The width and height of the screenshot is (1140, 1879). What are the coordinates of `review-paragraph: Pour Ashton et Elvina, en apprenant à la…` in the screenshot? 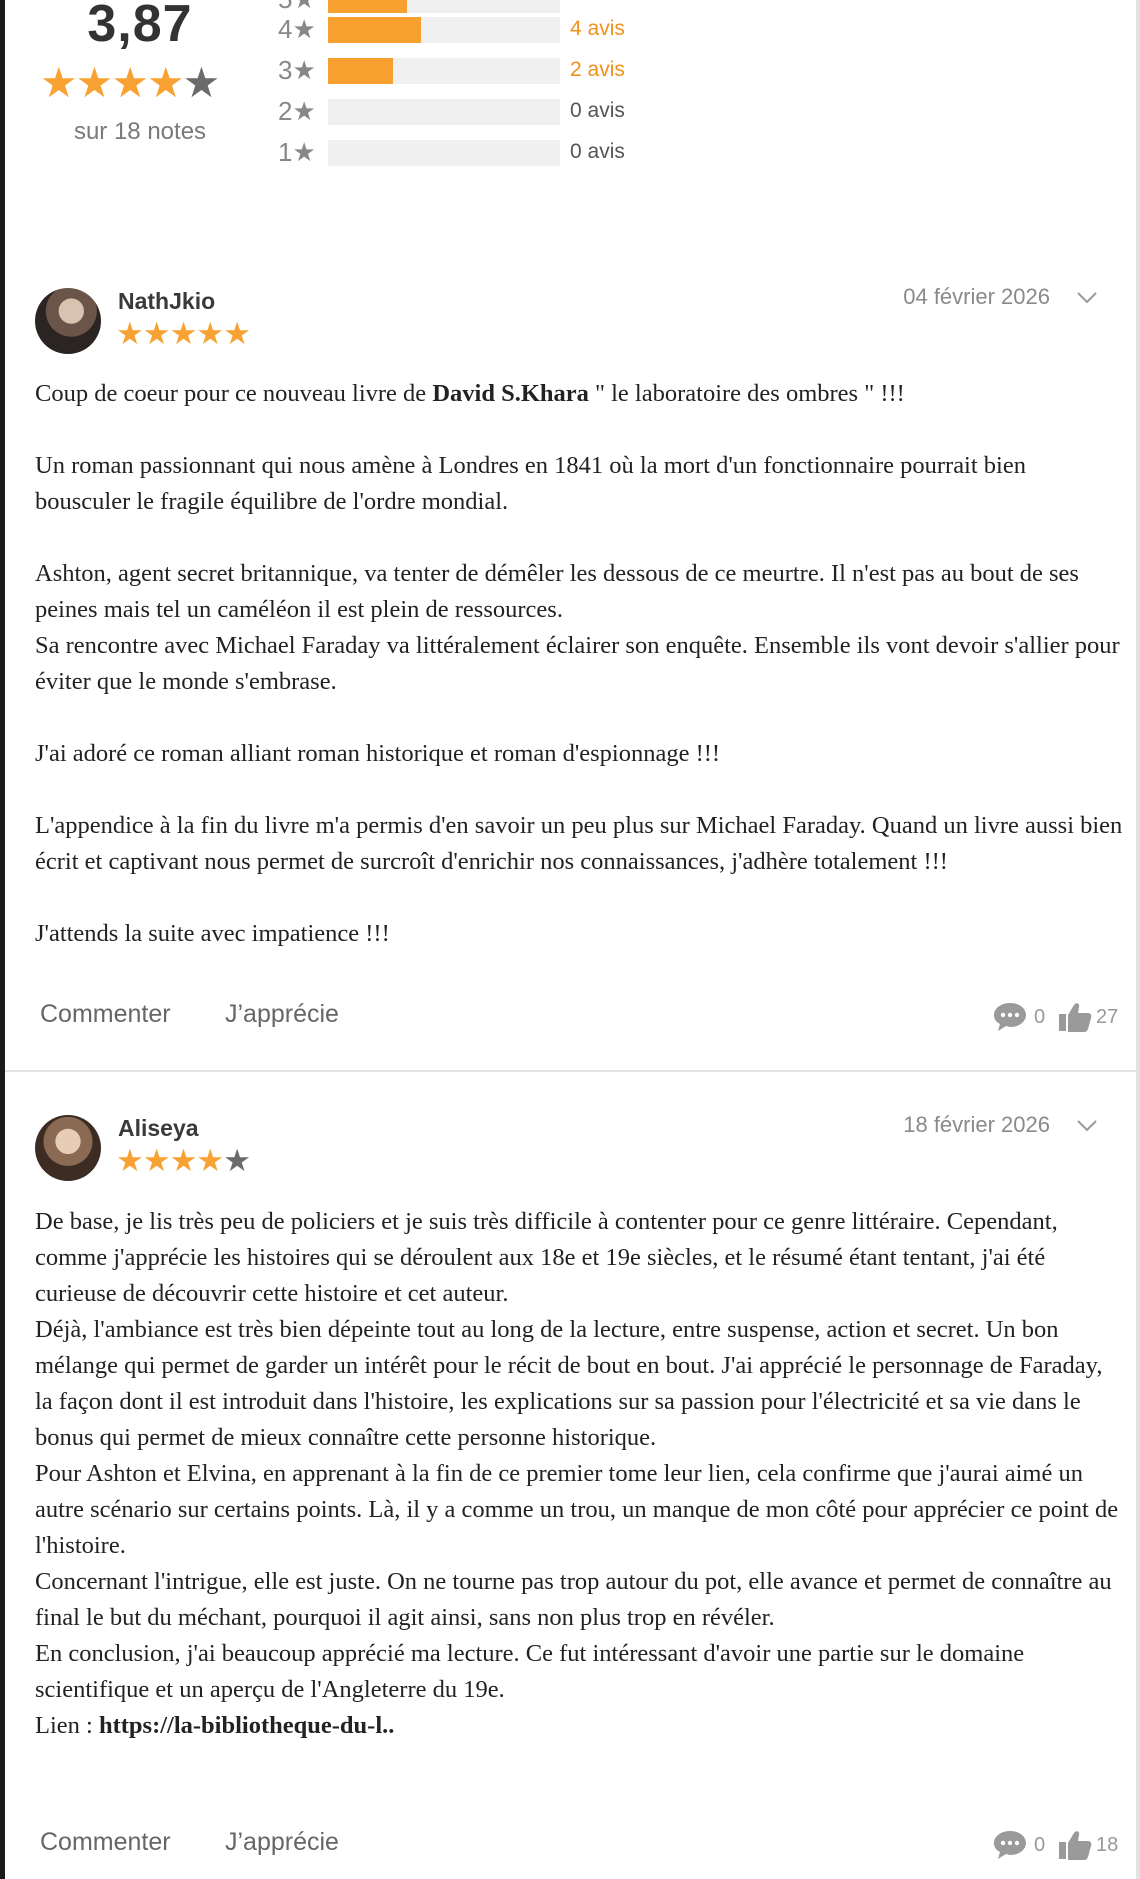 It's located at (577, 1509).